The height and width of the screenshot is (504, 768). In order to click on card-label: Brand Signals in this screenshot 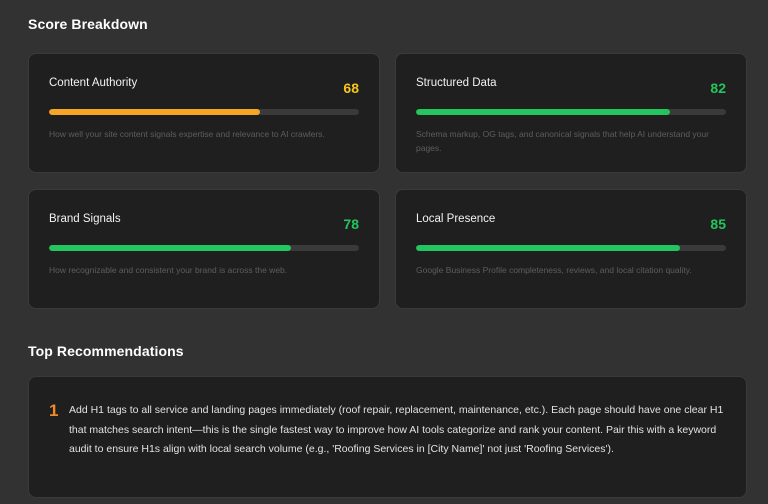, I will do `click(85, 219)`.